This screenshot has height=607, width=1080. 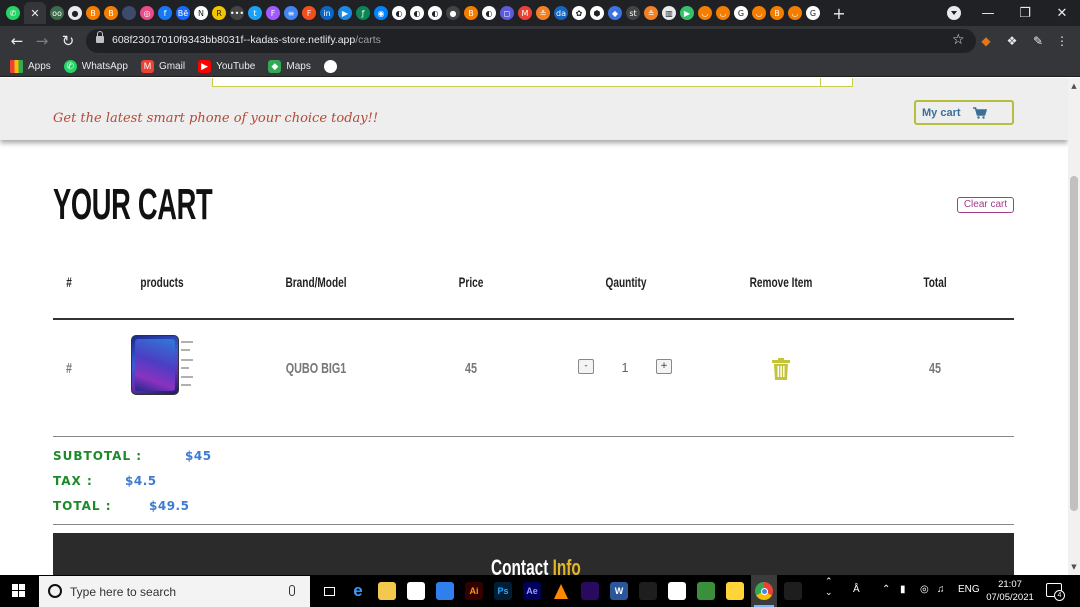 I want to click on active-tab-close-icon: ✕, so click(x=35, y=13).